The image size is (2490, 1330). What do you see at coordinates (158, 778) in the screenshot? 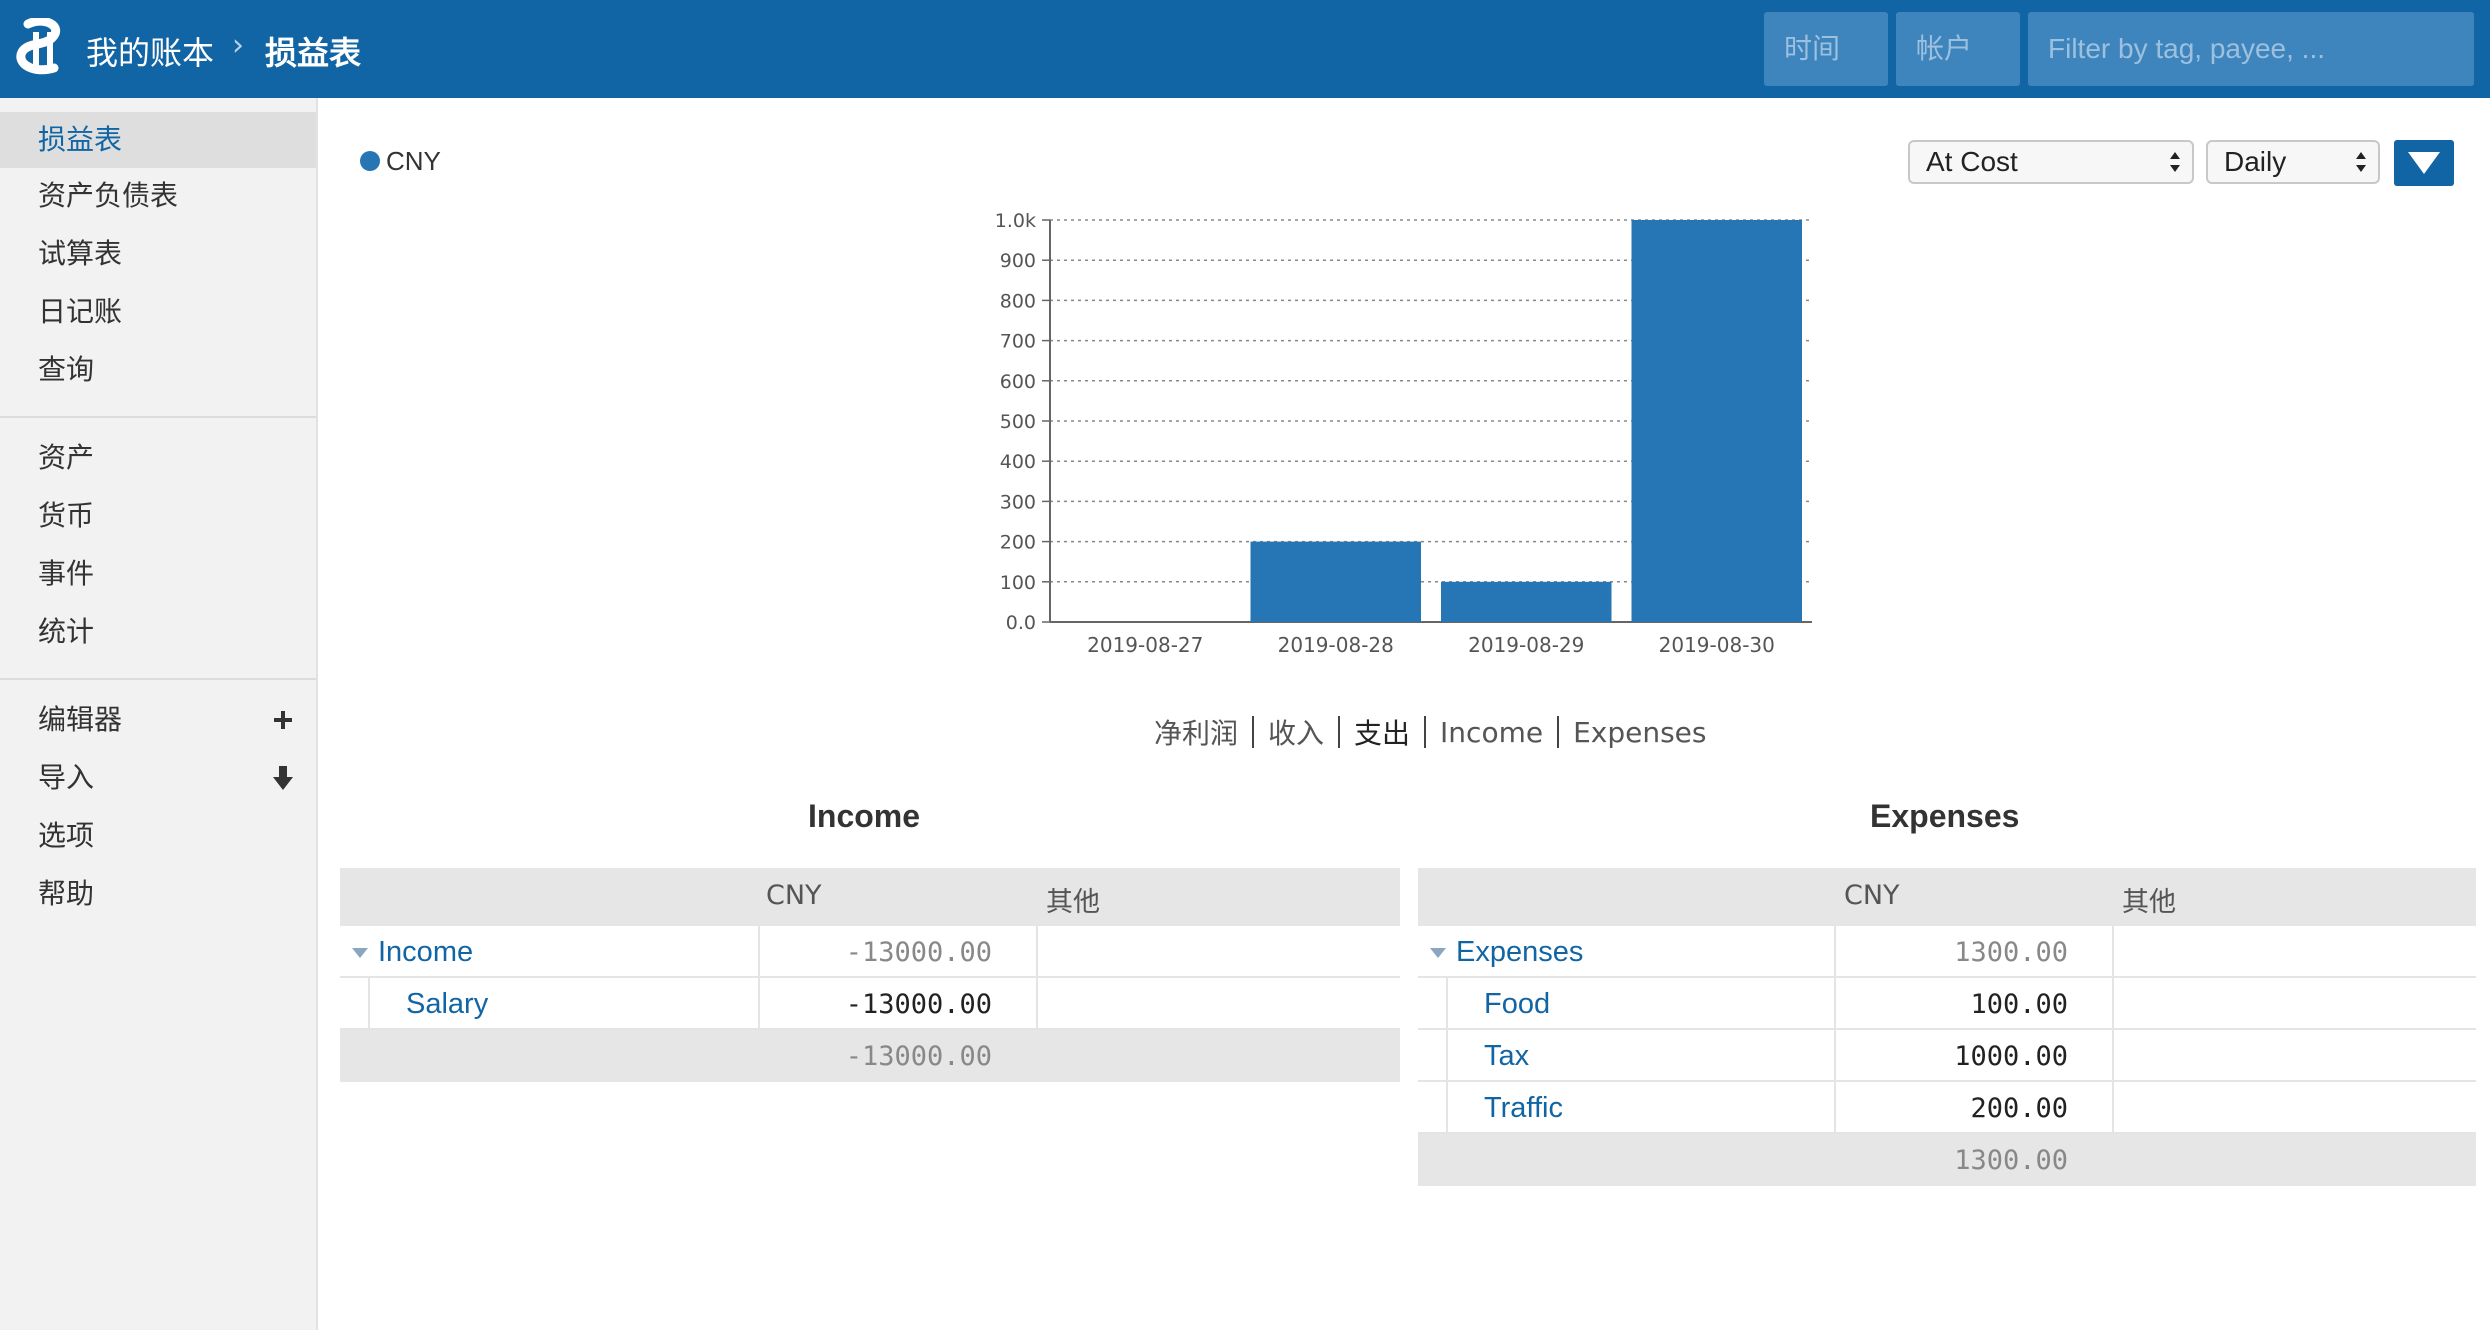
I see `sidebar-item-import: 导入` at bounding box center [158, 778].